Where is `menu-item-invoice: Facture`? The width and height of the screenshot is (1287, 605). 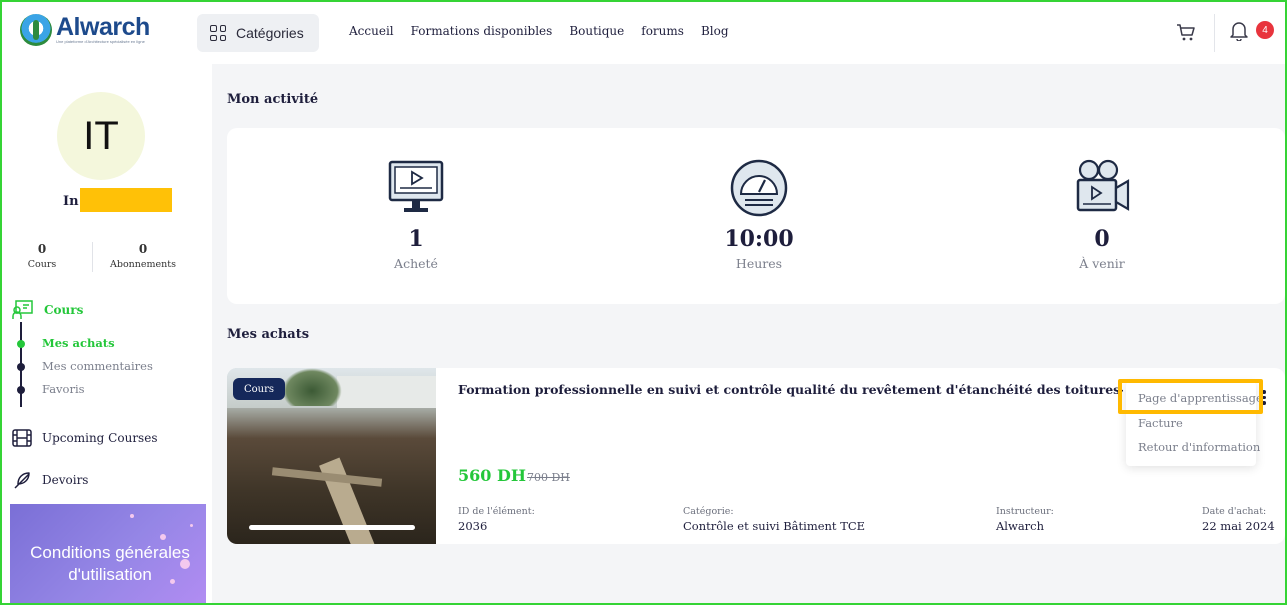
menu-item-invoice: Facture is located at coordinates (1160, 423).